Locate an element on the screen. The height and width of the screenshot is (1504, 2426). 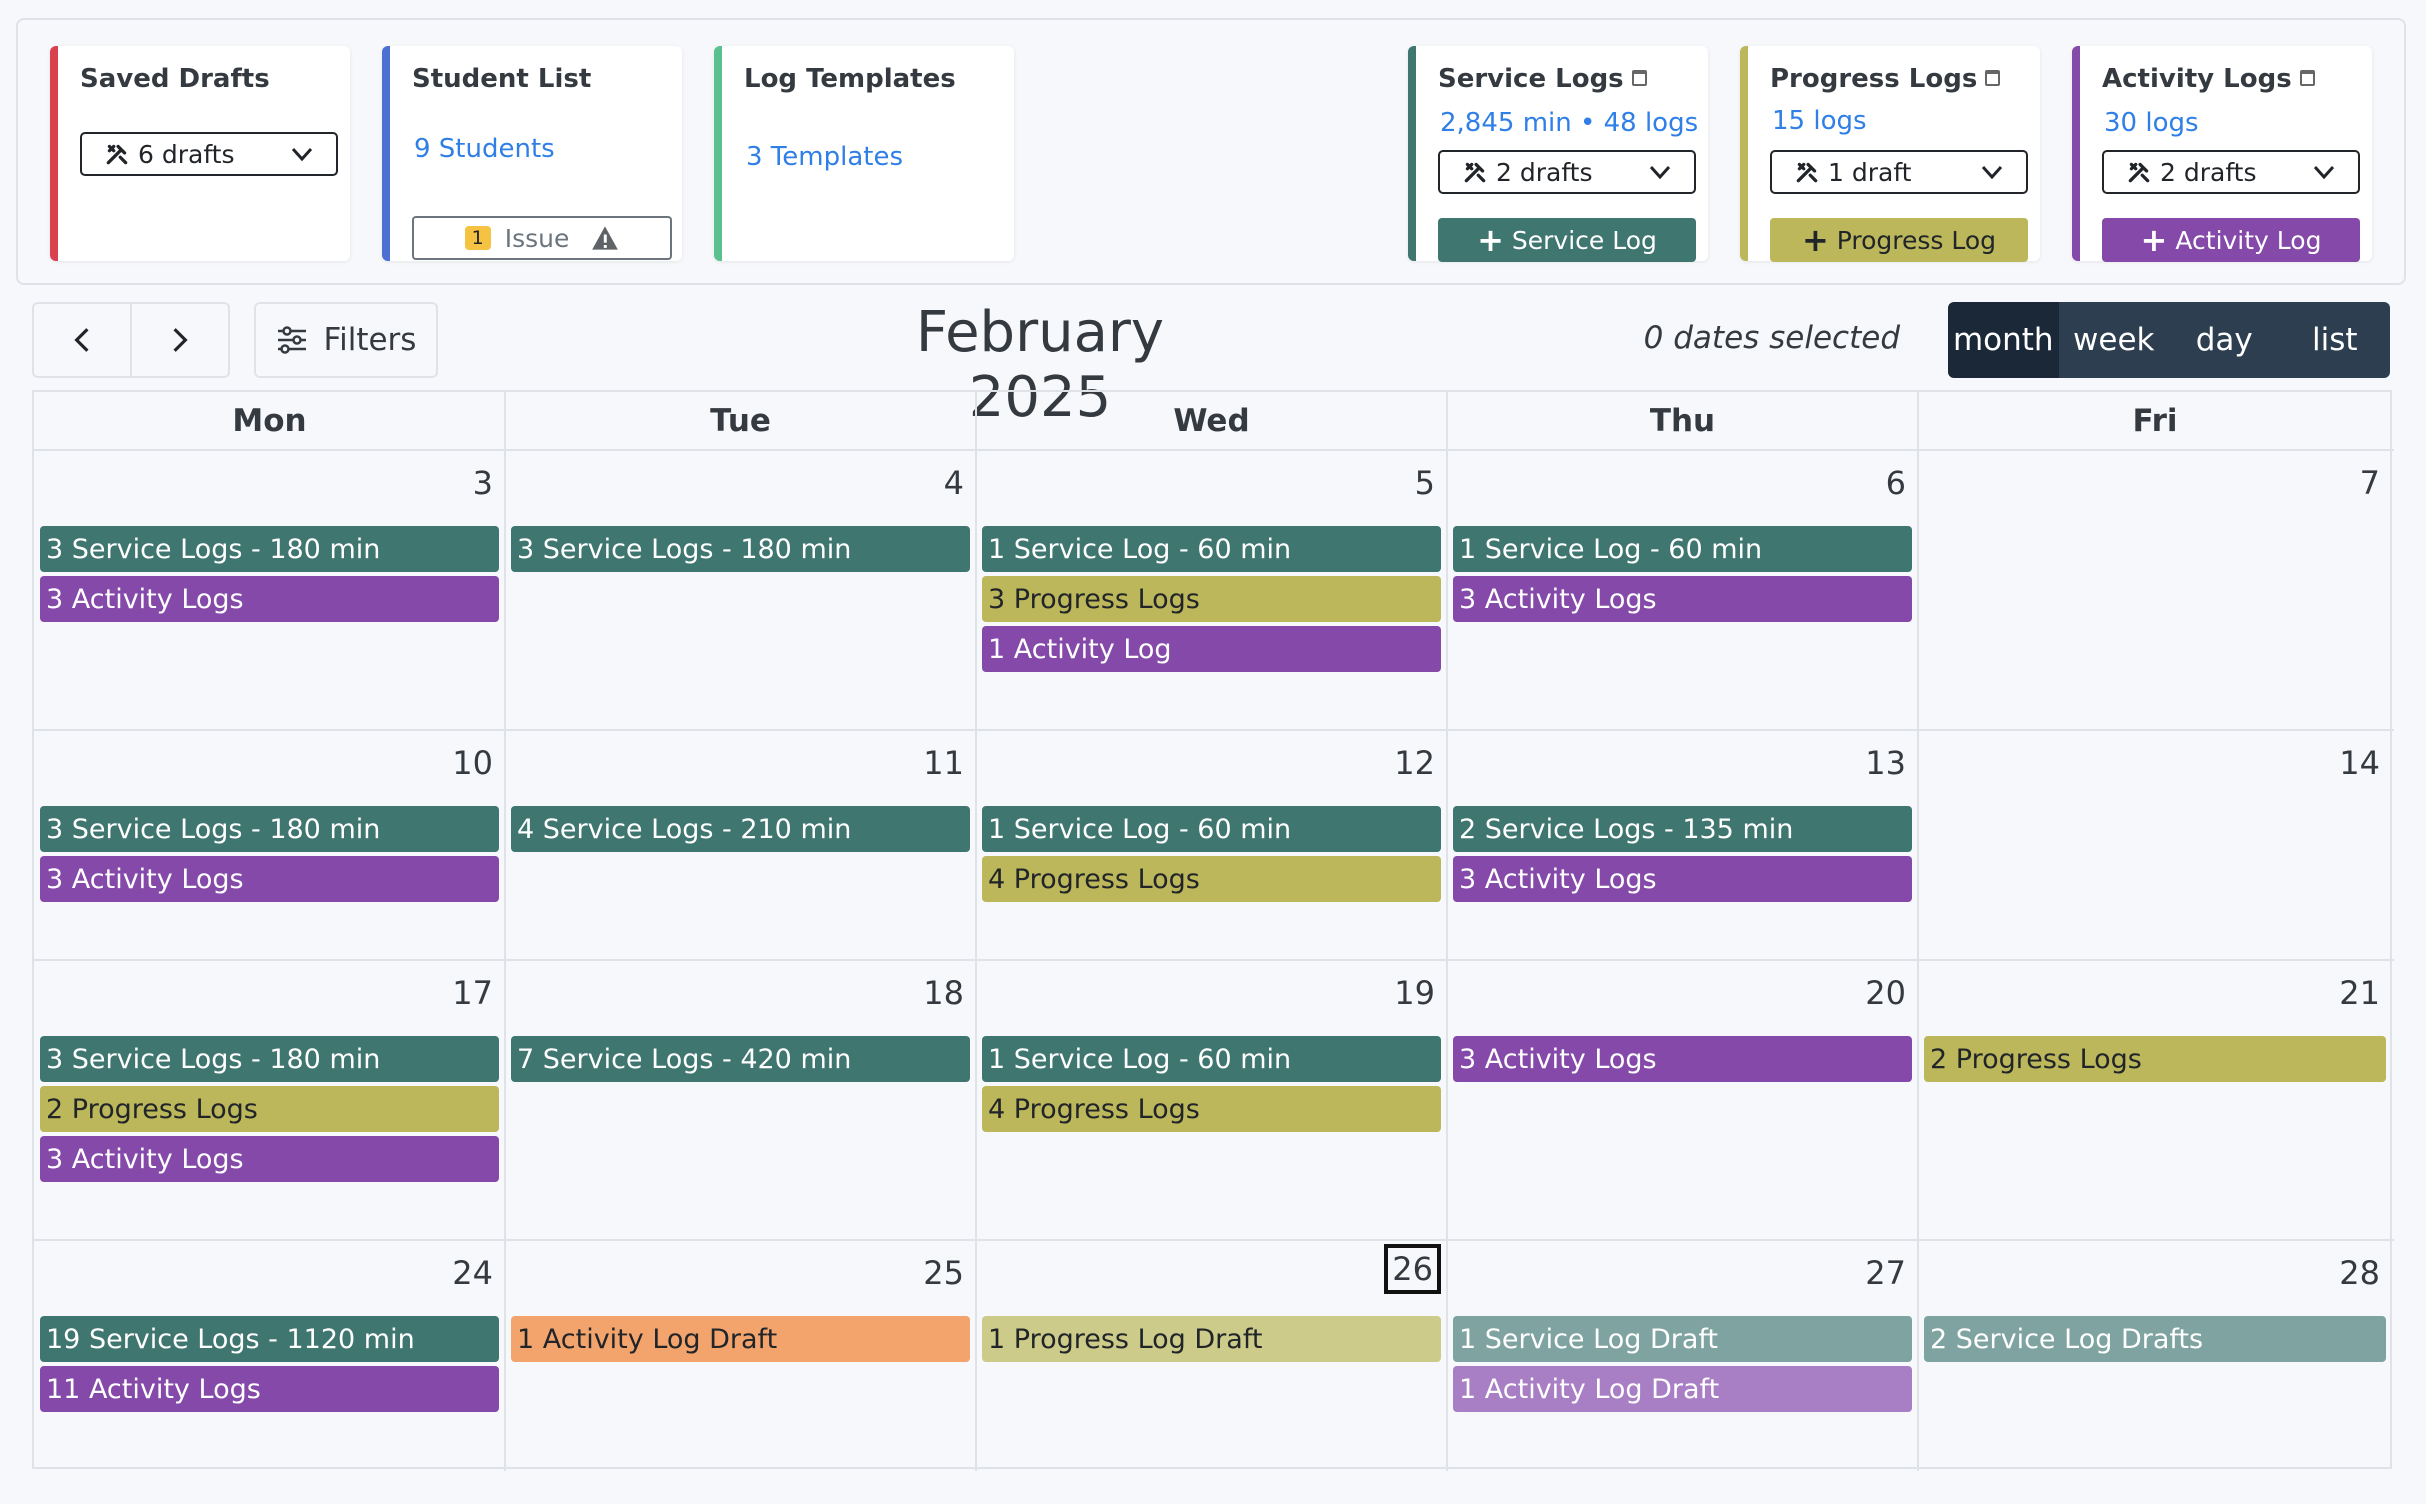
add-service-log-button: + Service Log is located at coordinates (1567, 240).